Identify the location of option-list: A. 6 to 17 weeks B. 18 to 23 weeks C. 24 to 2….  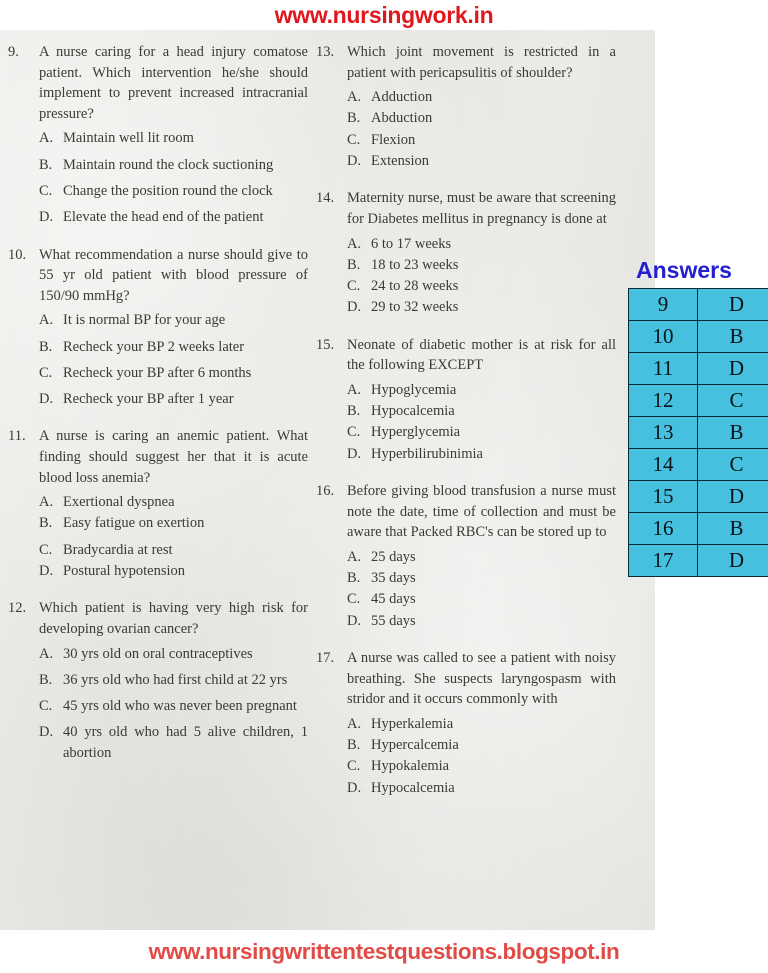
(466, 276).